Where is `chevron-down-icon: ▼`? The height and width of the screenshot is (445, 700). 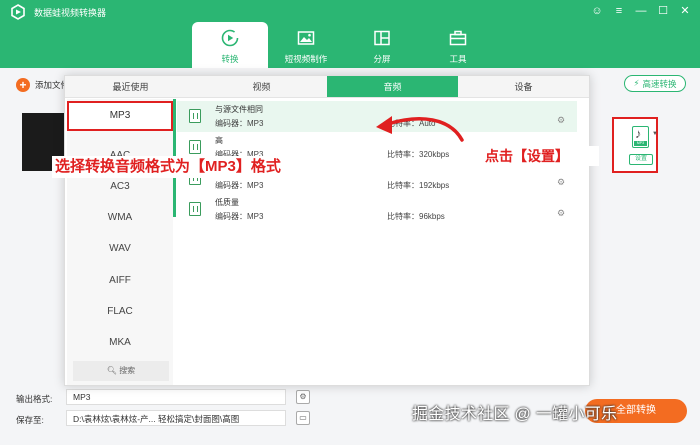 chevron-down-icon: ▼ is located at coordinates (655, 134).